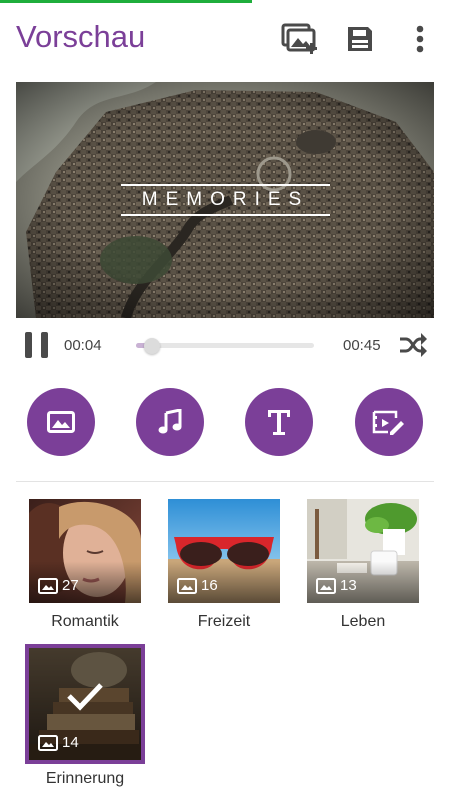 Image resolution: width=450 pixels, height=800 pixels. I want to click on pause-icon, so click(37, 345).